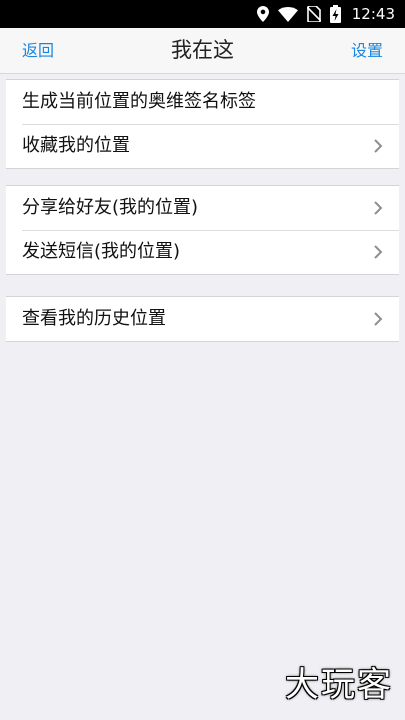 This screenshot has height=720, width=405. I want to click on menu-item-label: 收藏我的位置, so click(76, 145).